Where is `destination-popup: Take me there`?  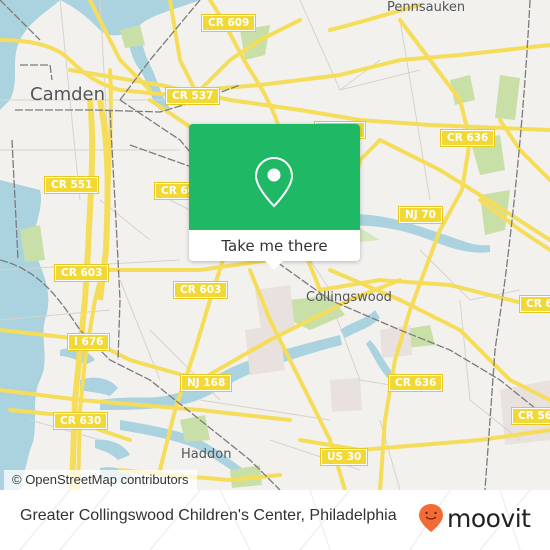
destination-popup: Take me there is located at coordinates (274, 197).